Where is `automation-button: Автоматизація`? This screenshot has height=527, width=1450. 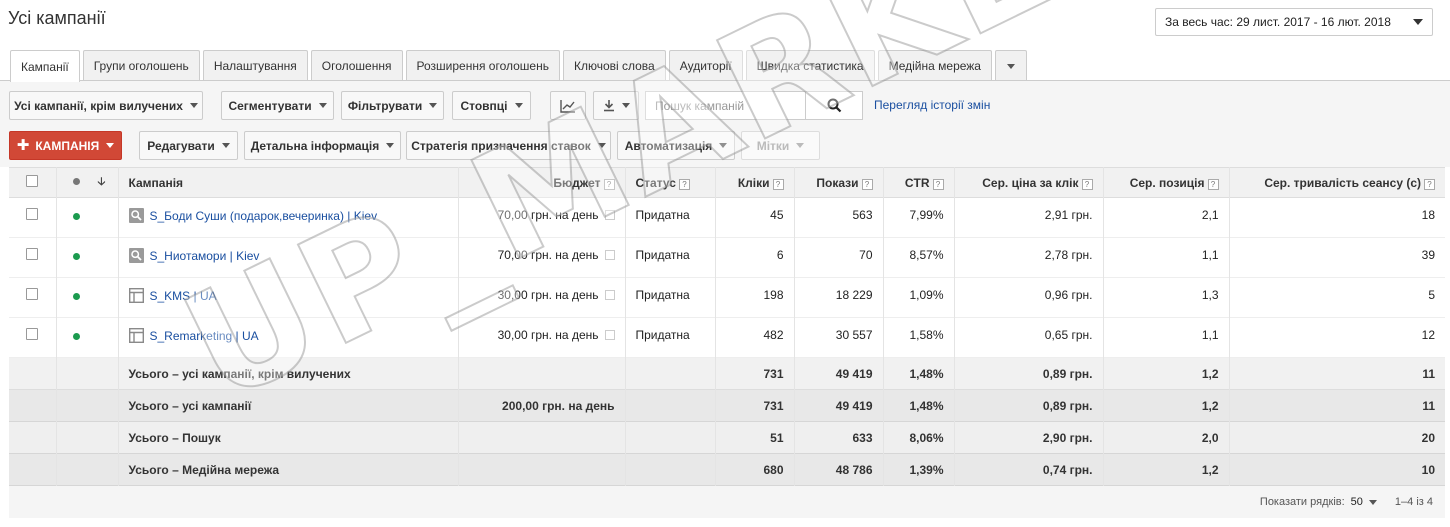 automation-button: Автоматизація is located at coordinates (676, 145).